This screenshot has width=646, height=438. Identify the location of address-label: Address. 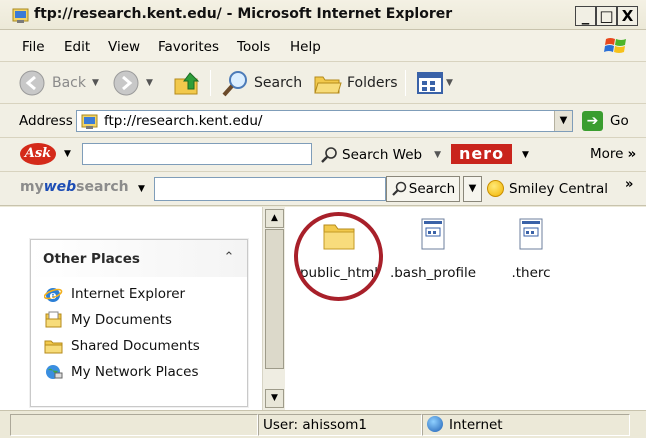
(46, 121).